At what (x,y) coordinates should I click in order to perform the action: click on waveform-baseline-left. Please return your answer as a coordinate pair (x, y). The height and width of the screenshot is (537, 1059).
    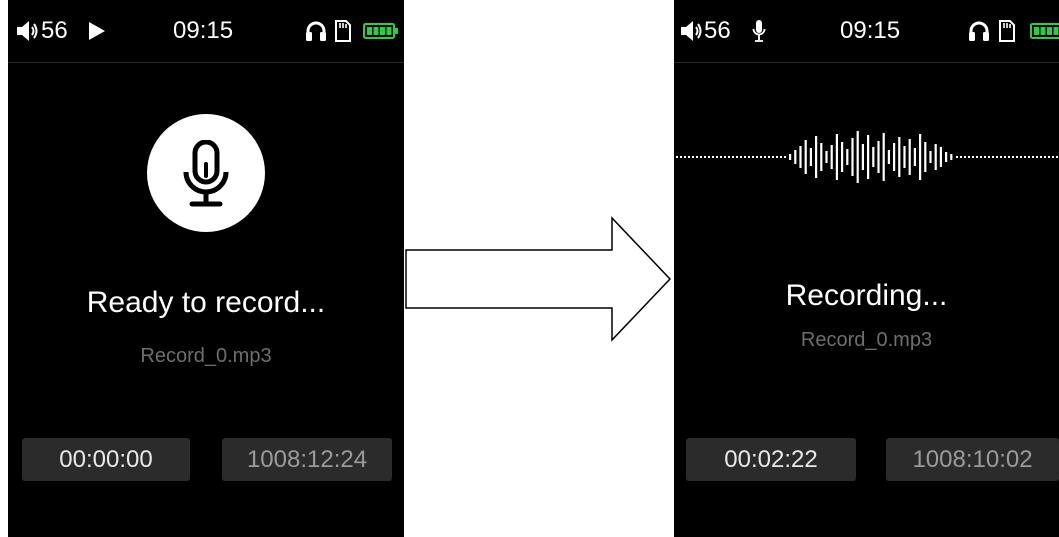
    Looking at the image, I should click on (731, 157).